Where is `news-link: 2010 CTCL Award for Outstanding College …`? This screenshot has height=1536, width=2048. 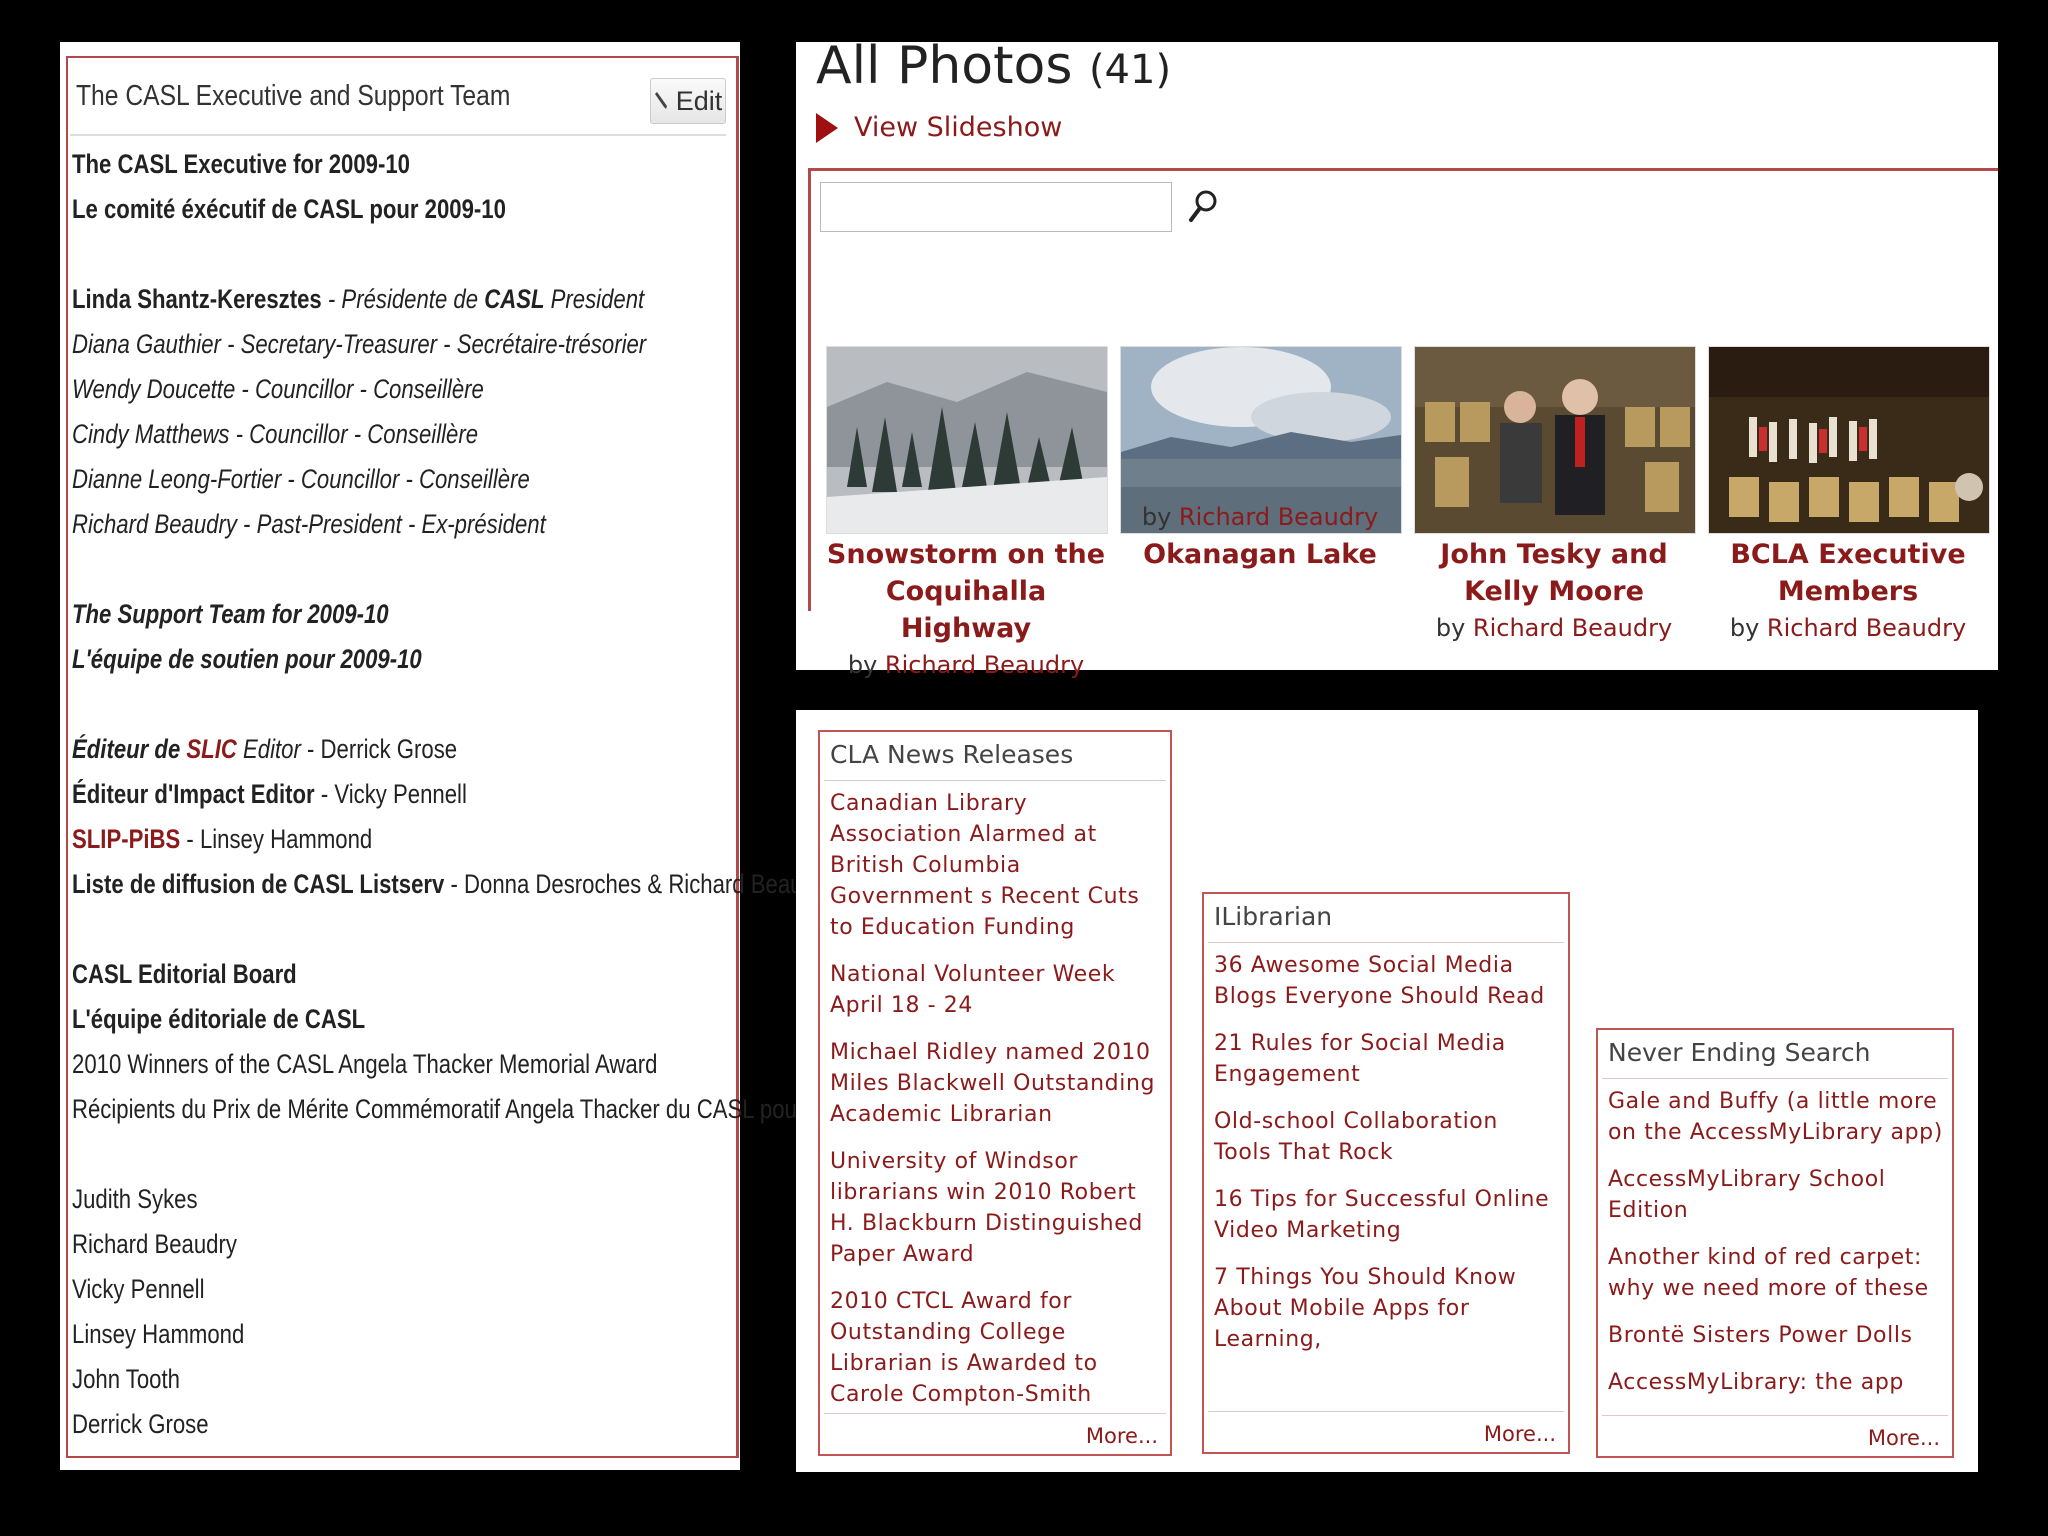
news-link: 2010 CTCL Award for Outstanding College … is located at coordinates (997, 1348).